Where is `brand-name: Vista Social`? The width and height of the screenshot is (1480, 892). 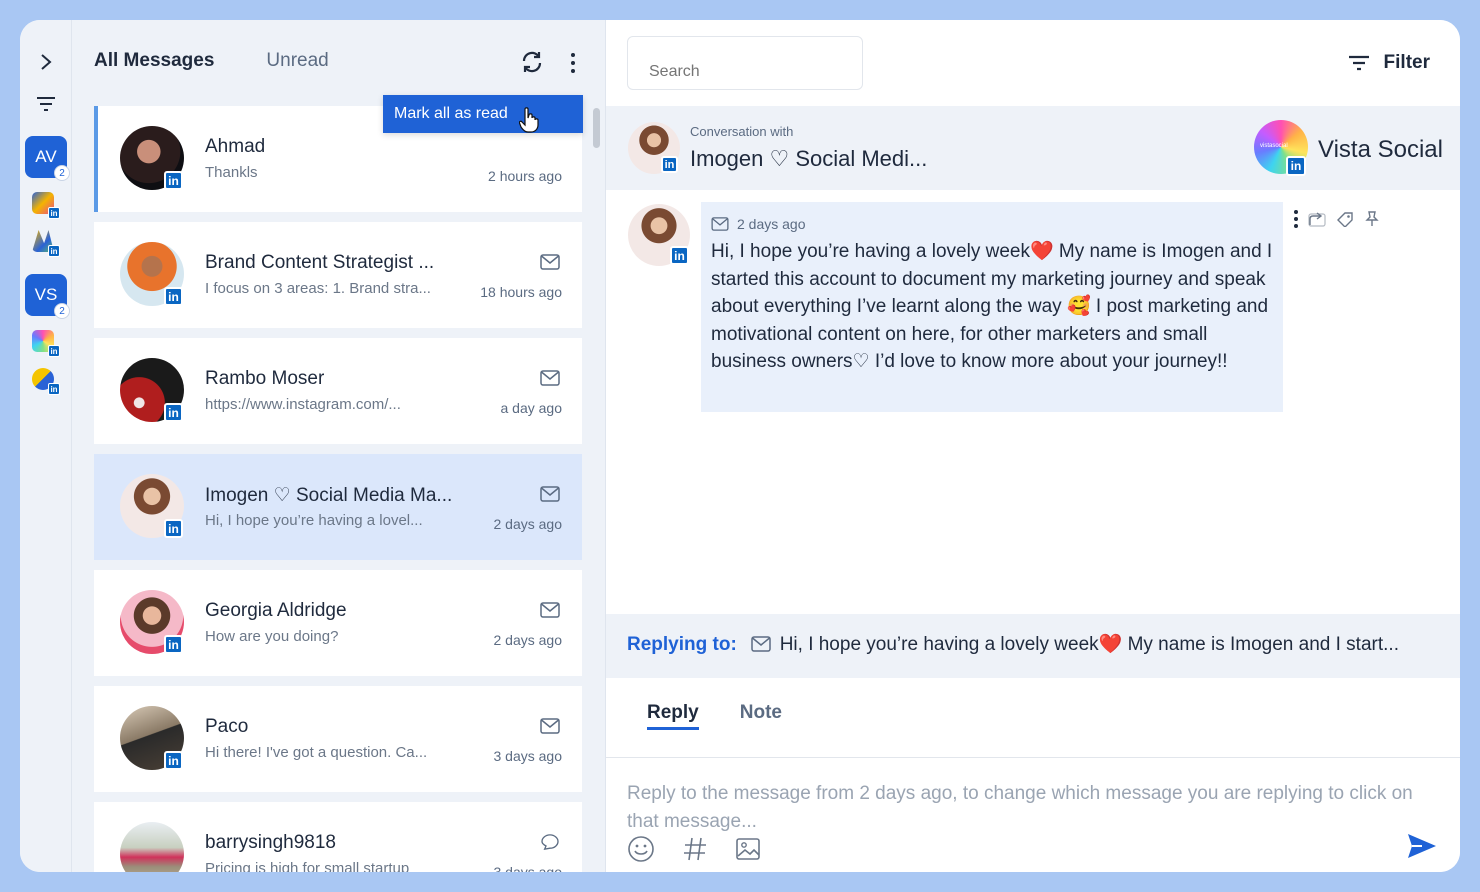
brand-name: Vista Social is located at coordinates (1380, 149).